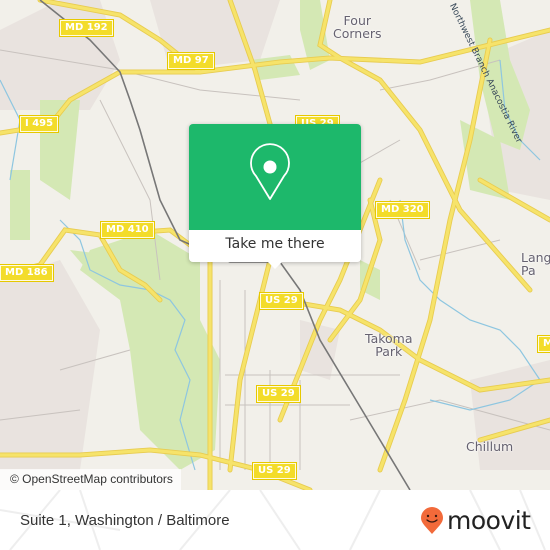 The image size is (550, 550). What do you see at coordinates (535, 264) in the screenshot?
I see `place-label-langley-park: Lang Pa` at bounding box center [535, 264].